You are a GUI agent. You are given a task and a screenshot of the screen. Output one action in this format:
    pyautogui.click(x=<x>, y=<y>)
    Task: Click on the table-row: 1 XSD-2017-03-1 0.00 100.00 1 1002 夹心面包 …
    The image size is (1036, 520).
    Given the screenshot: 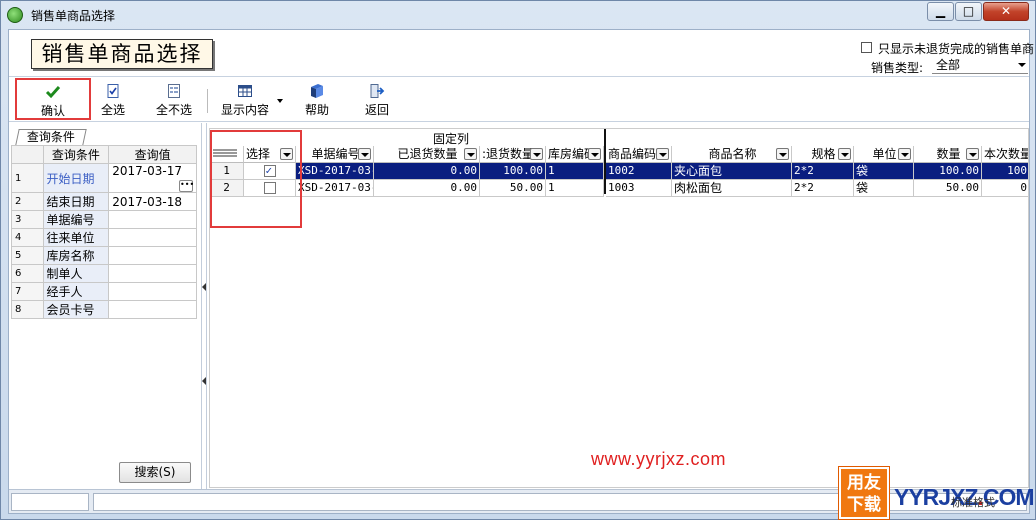 What is the action you would take?
    pyautogui.click(x=619, y=171)
    